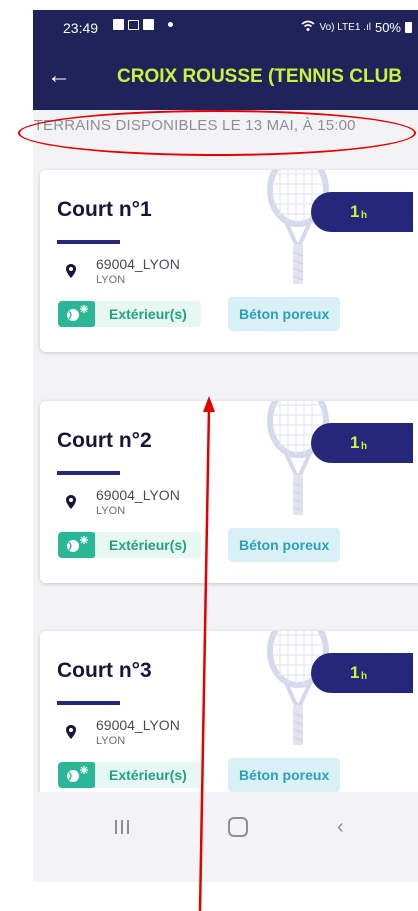  Describe the element at coordinates (225, 837) in the screenshot. I see `android-nav-bar: ‹` at that location.